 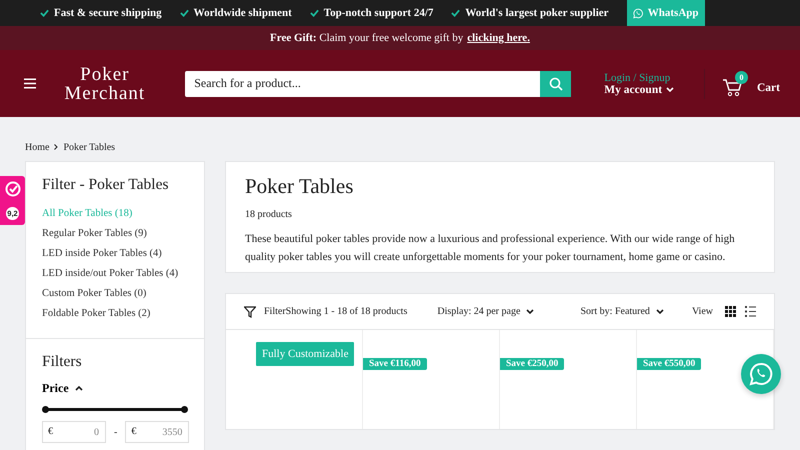 I want to click on sort-dropdown: Sort by: Featured, so click(x=622, y=311).